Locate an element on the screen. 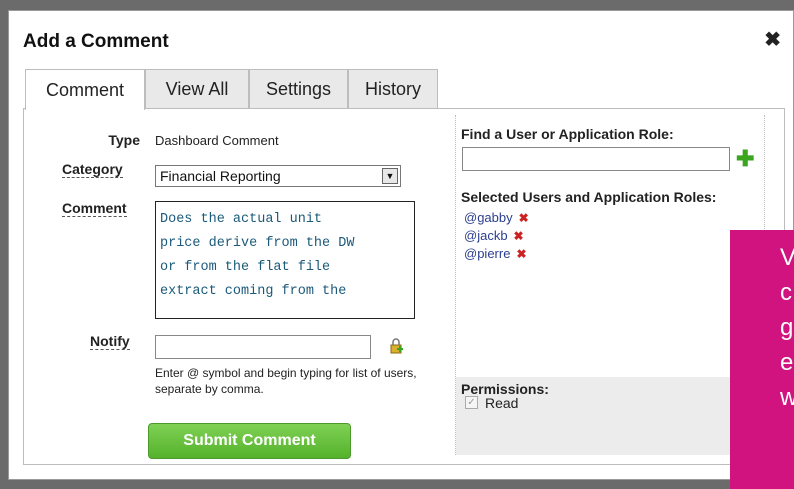 The width and height of the screenshot is (794, 489). selected-user-item: @pierre ✖ is located at coordinates (495, 253).